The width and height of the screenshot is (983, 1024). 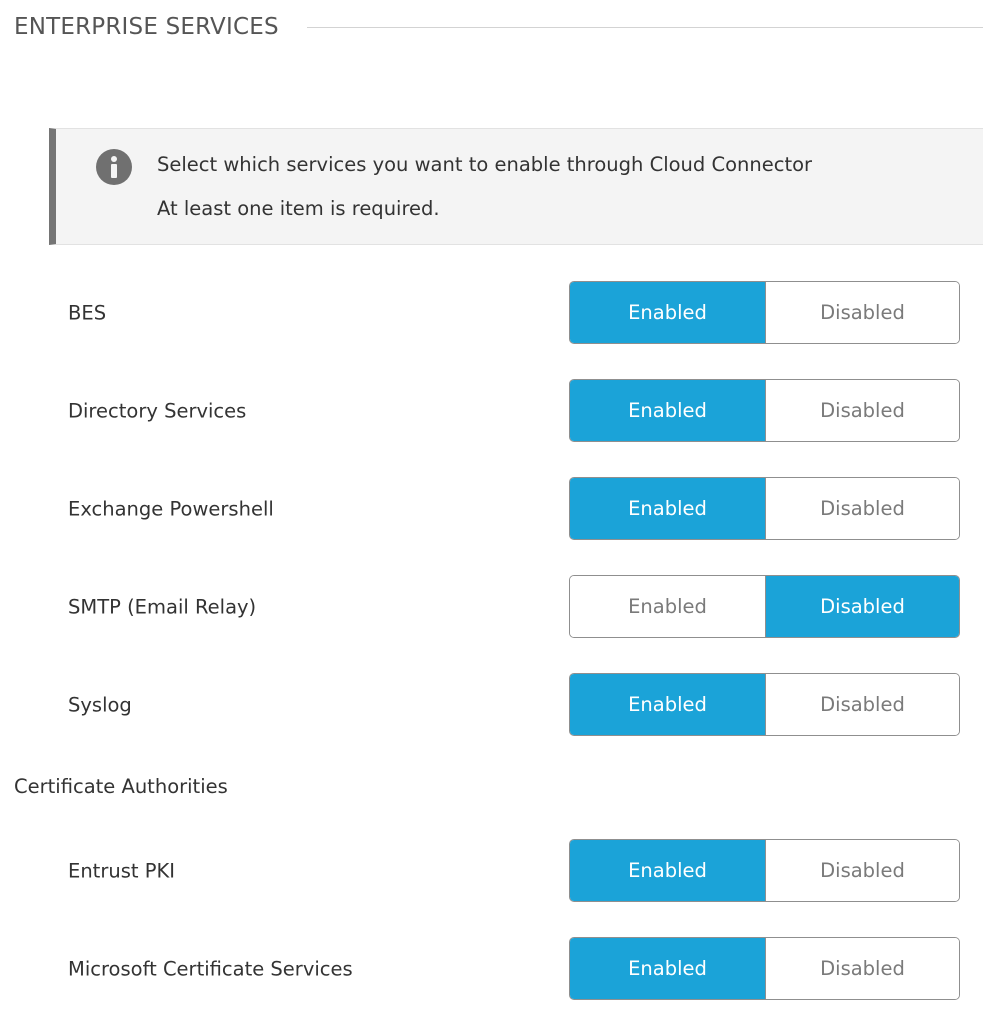 What do you see at coordinates (862, 968) in the screenshot?
I see `microsoft-certificate-services-disabled-option: Disabled` at bounding box center [862, 968].